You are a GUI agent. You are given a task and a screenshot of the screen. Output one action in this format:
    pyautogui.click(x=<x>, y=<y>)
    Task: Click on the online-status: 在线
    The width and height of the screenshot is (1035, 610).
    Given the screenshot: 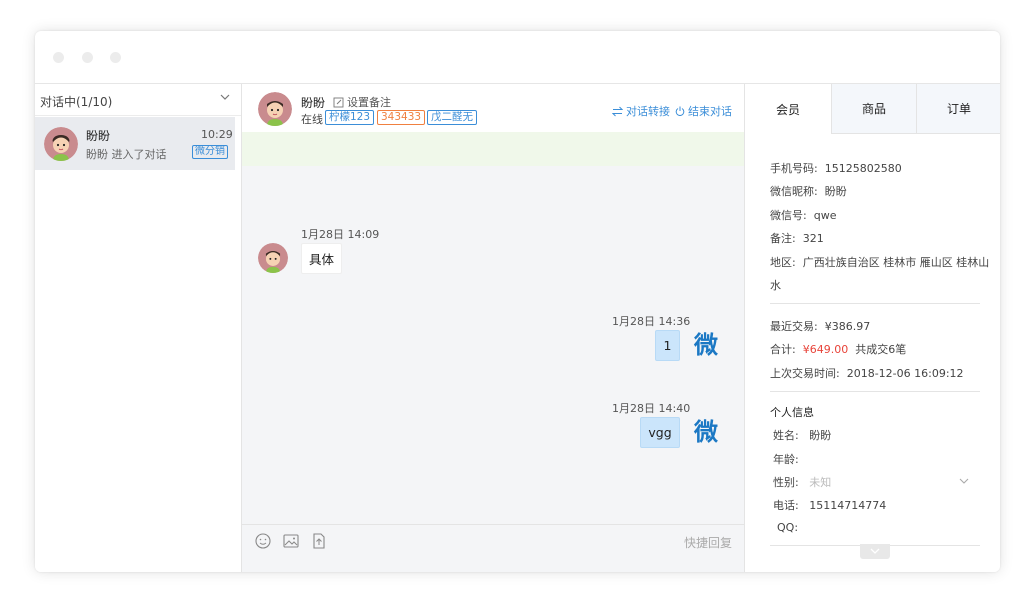 What is the action you would take?
    pyautogui.click(x=312, y=119)
    